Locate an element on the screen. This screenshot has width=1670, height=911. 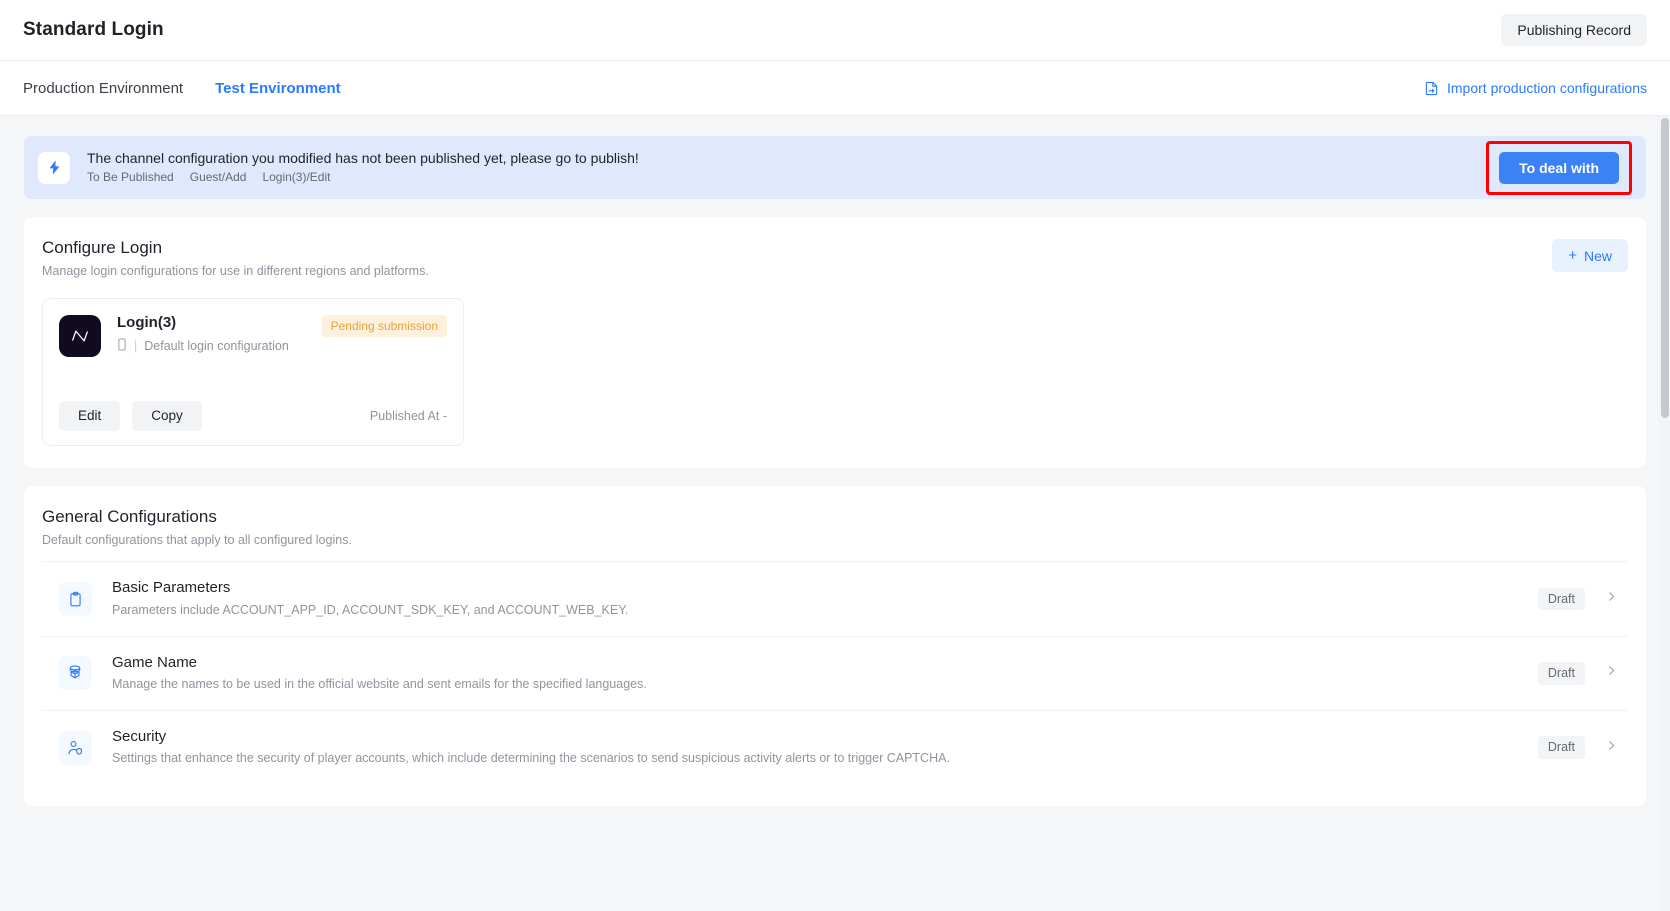
login-tile-description: Default login configuration is located at coordinates (216, 345).